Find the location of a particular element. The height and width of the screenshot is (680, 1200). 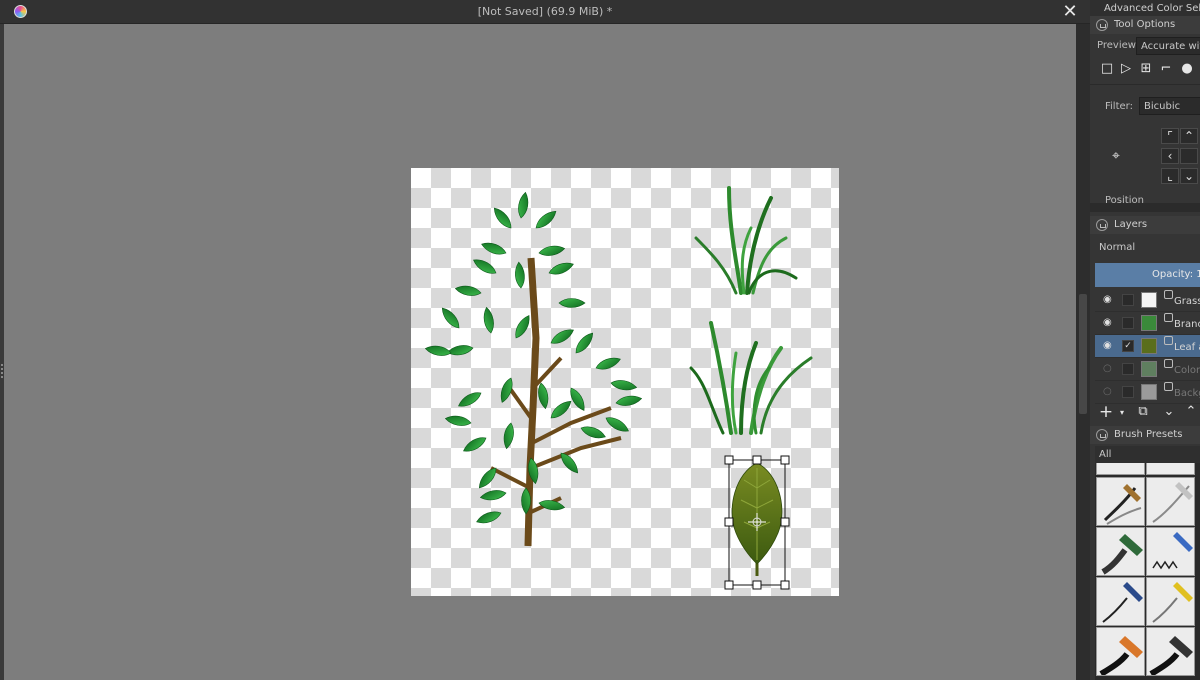

scrollbar-thumb is located at coordinates (1083, 354).